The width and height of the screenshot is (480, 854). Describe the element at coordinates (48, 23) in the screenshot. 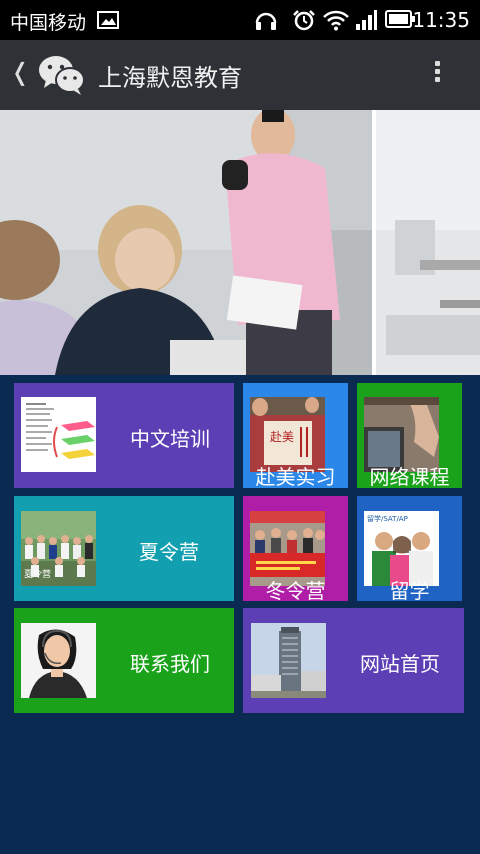

I see `carrier-label: 中国移动` at that location.